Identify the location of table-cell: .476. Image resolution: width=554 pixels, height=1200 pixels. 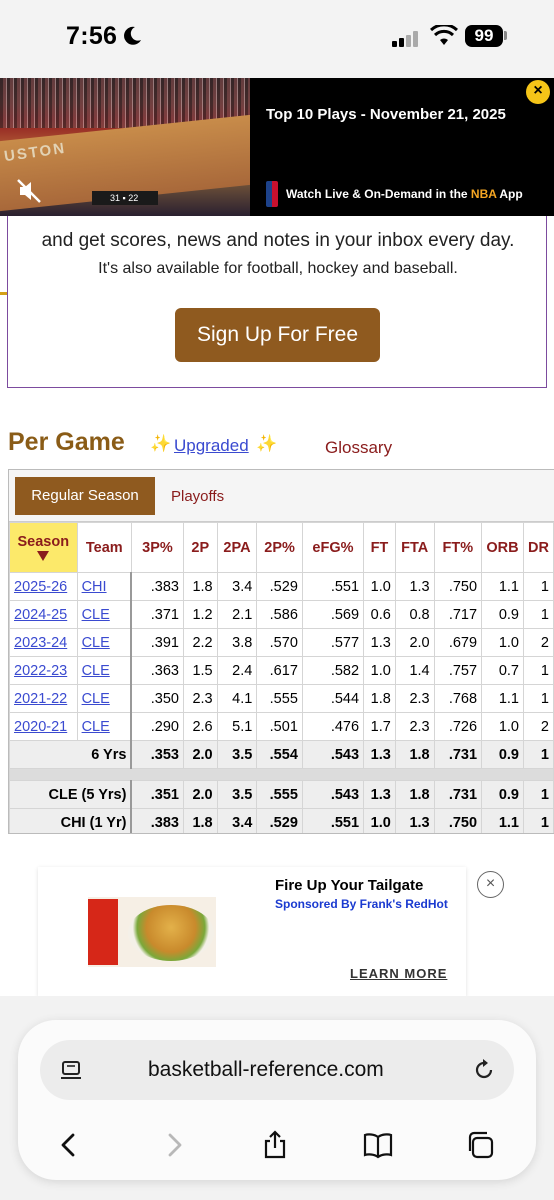
(333, 726).